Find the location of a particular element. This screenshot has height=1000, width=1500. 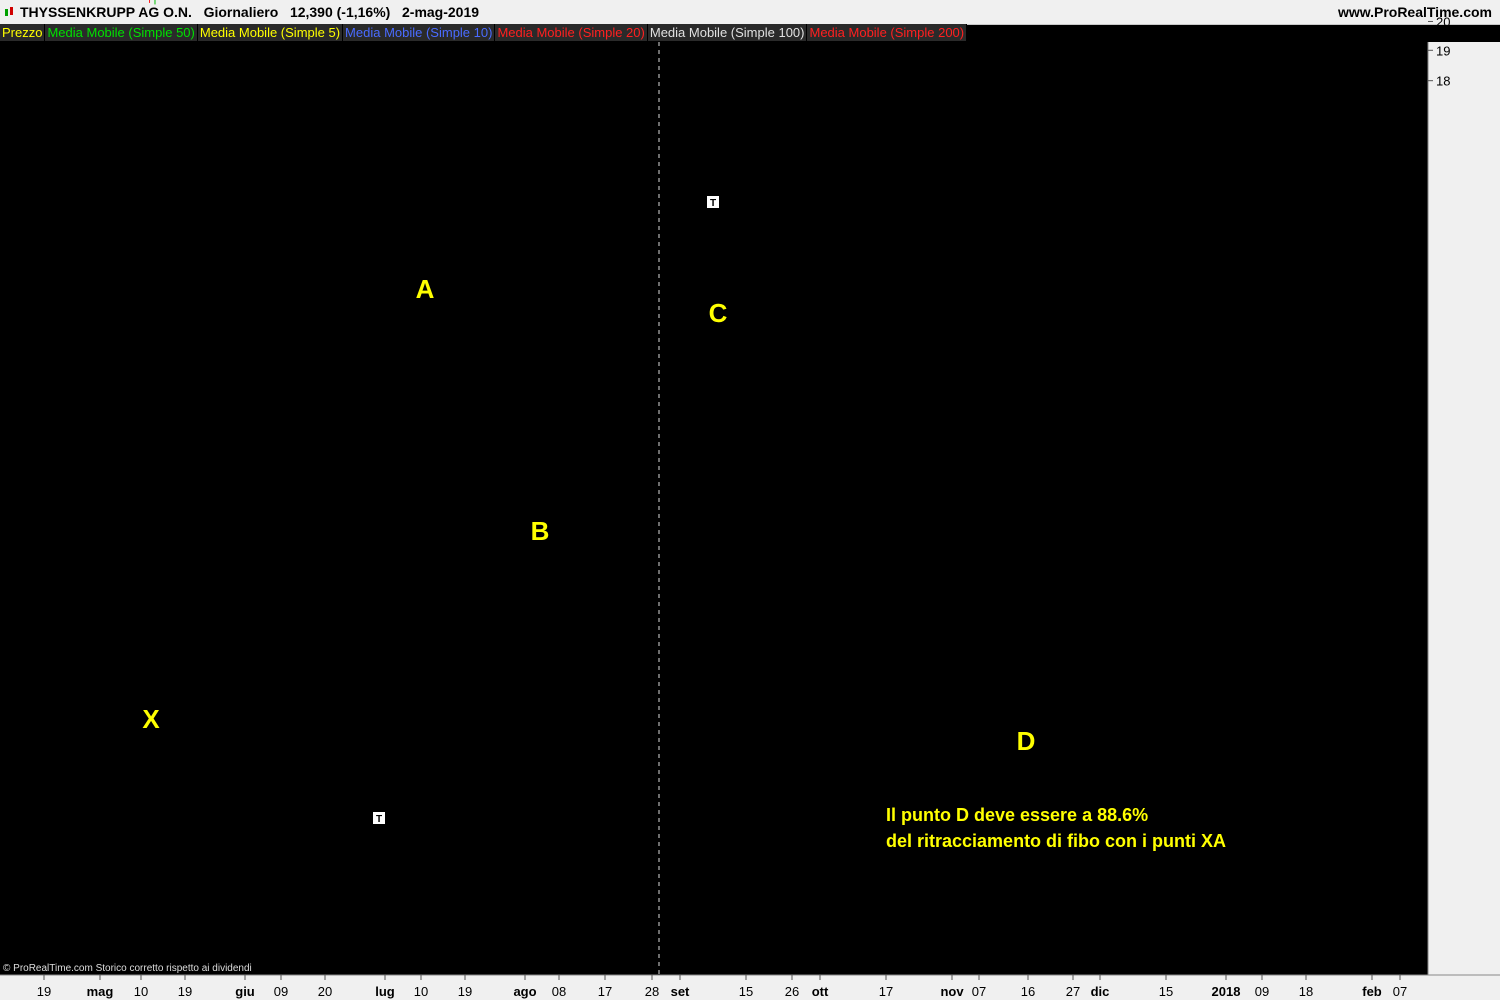

x-tick-label: 08 is located at coordinates (559, 991).